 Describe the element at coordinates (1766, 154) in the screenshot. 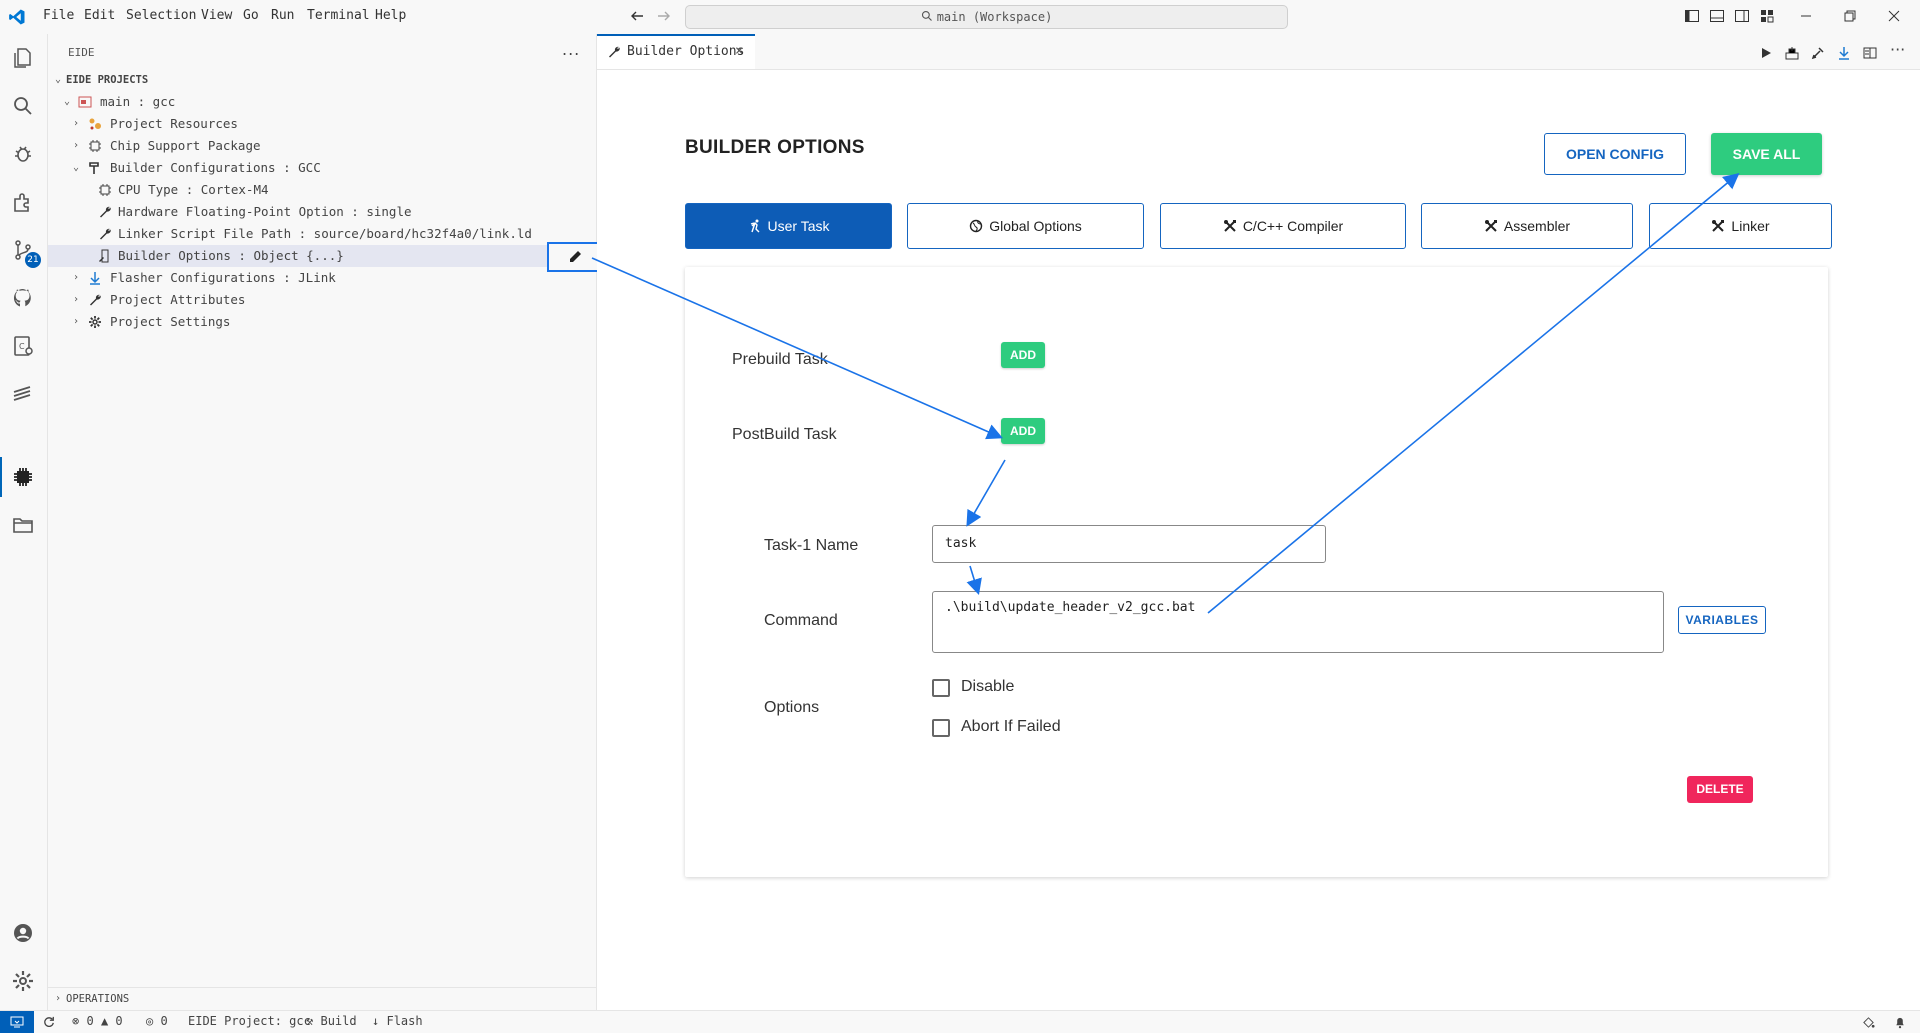

I see `save-all-button: SAVE ALL` at that location.